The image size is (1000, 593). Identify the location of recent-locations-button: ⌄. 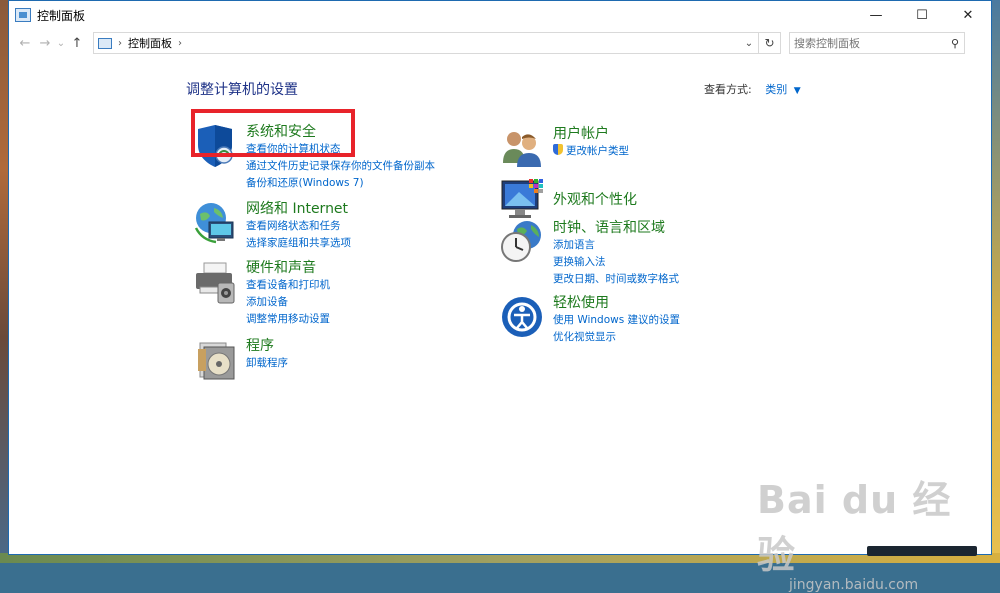
(61, 43).